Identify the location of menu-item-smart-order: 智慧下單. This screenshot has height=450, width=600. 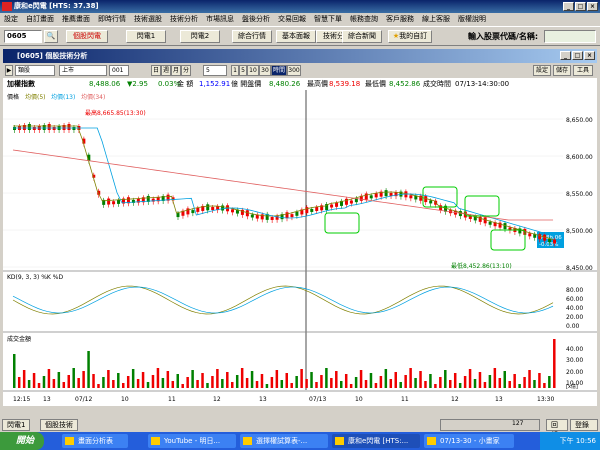
(328, 19).